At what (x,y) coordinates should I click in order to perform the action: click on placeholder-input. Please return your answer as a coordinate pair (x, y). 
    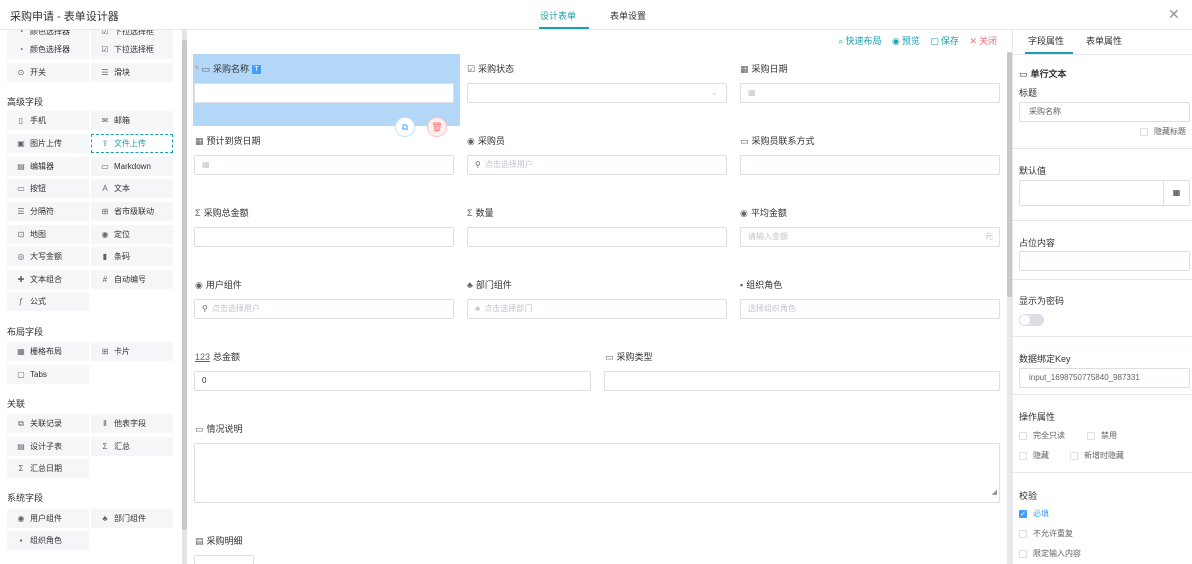
    Looking at the image, I should click on (1104, 261).